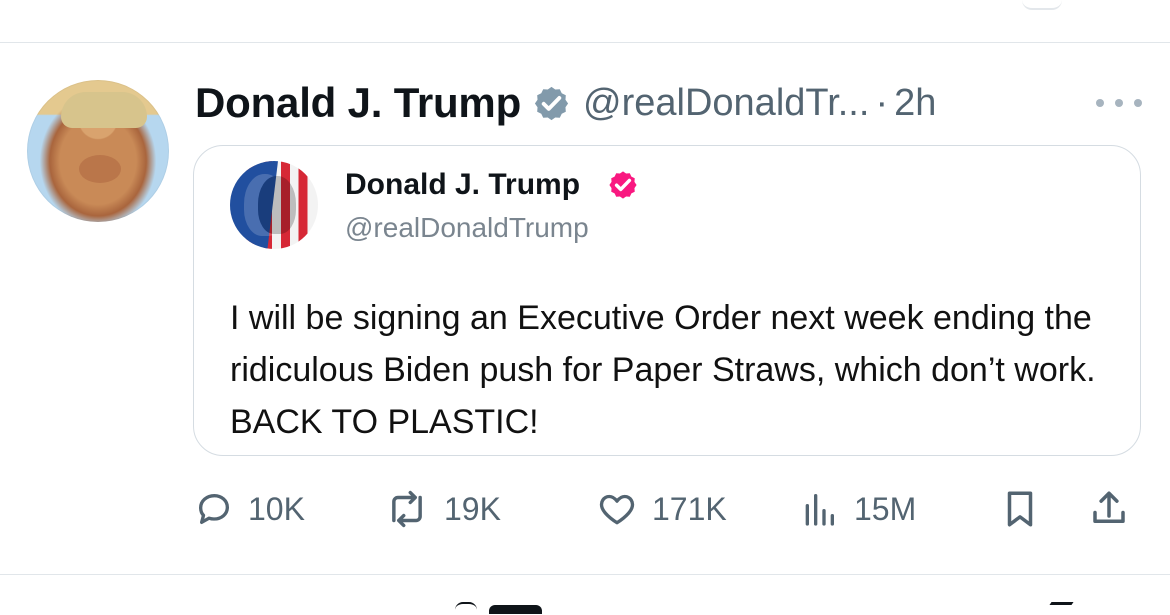 This screenshot has width=1170, height=615. What do you see at coordinates (585, 607) in the screenshot?
I see `next-content-partial` at bounding box center [585, 607].